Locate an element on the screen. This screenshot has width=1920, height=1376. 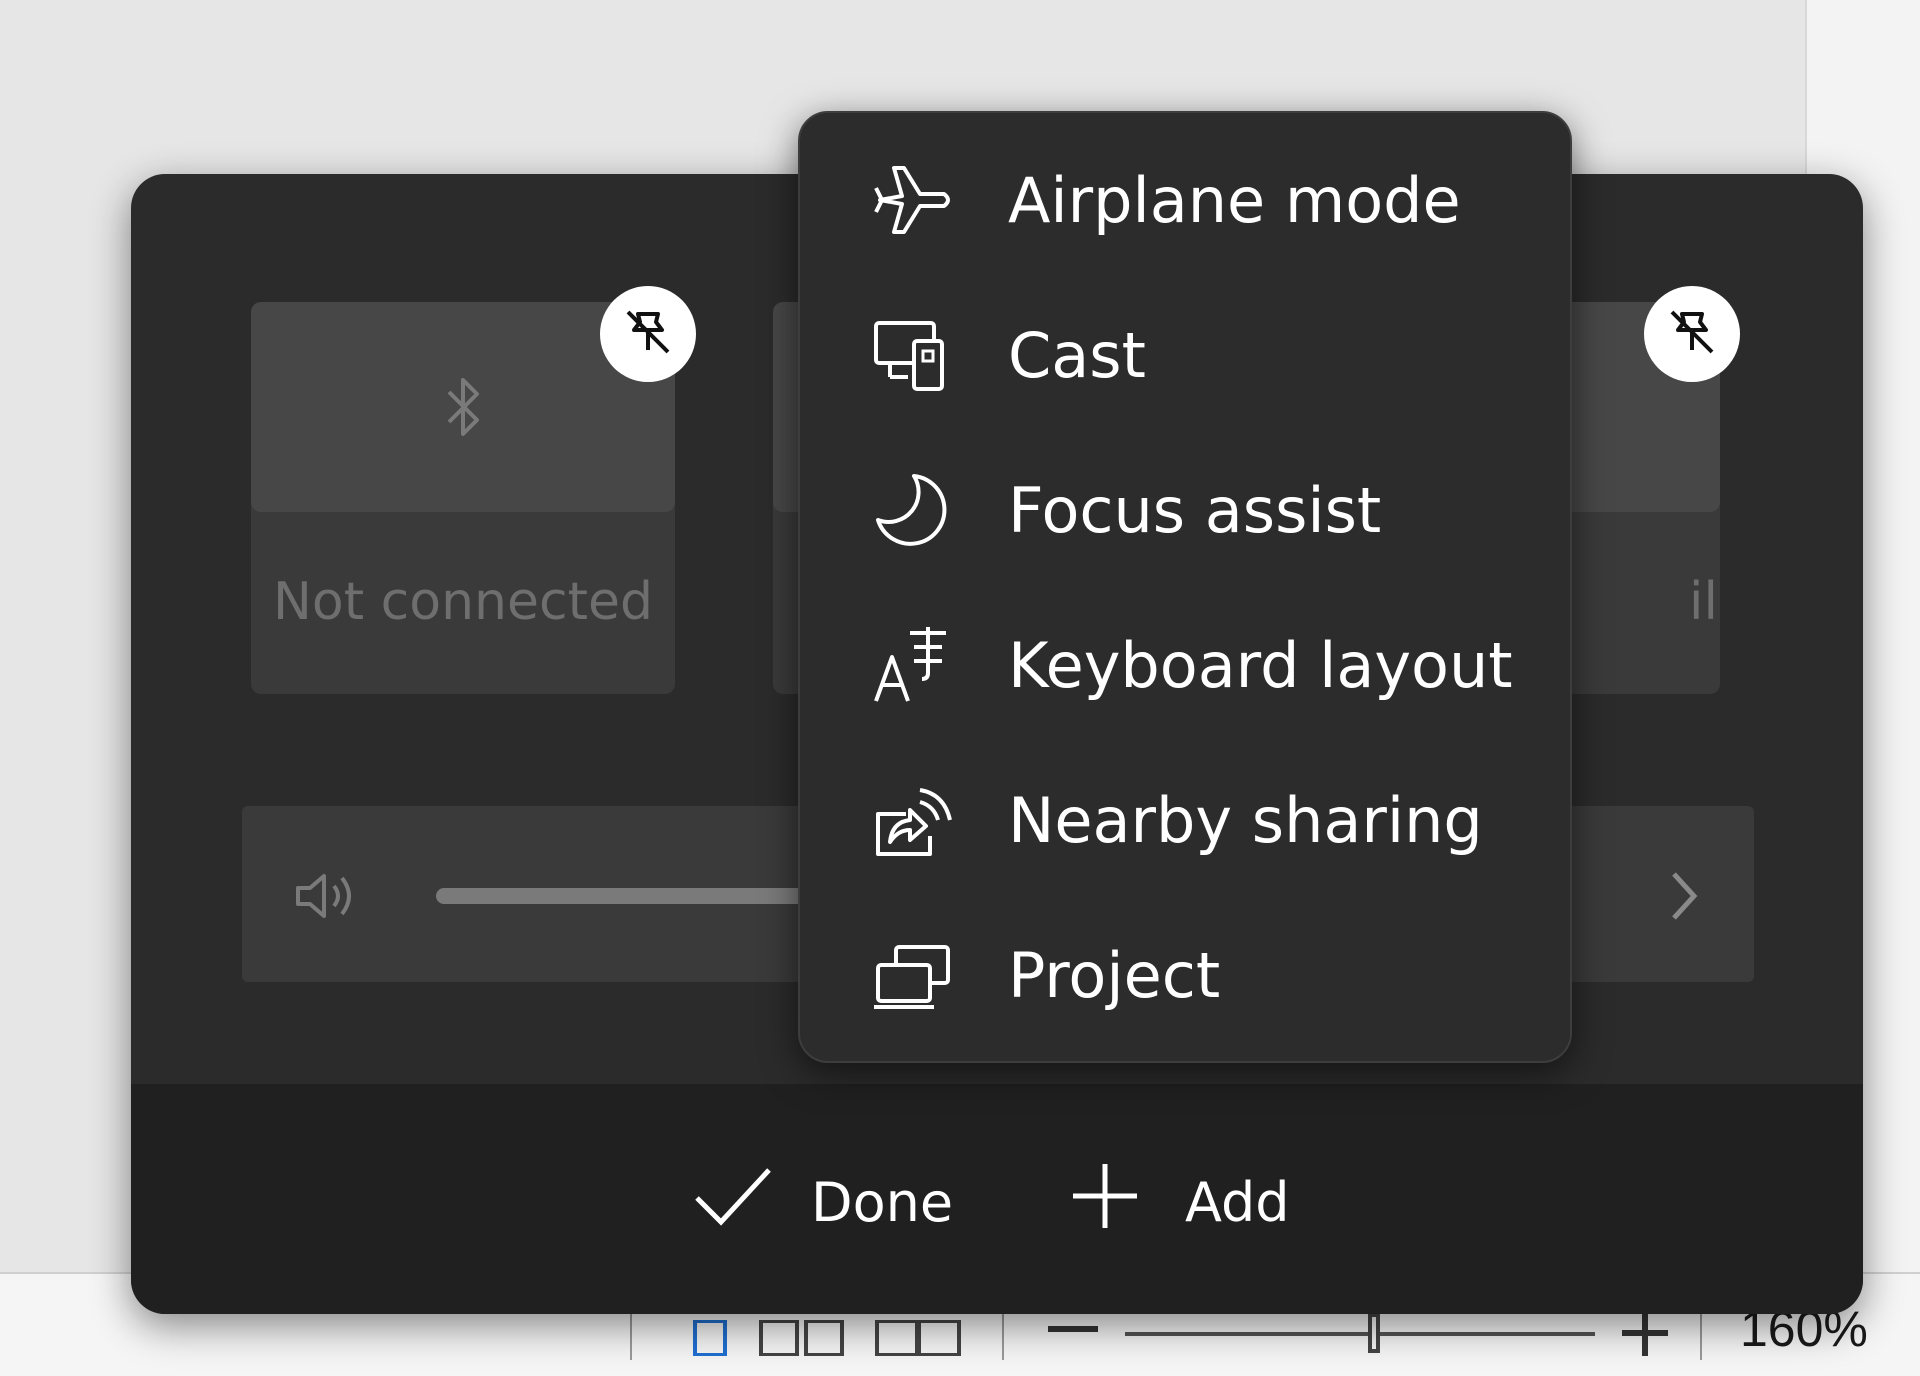
chevron-right-icon is located at coordinates (1684, 898).